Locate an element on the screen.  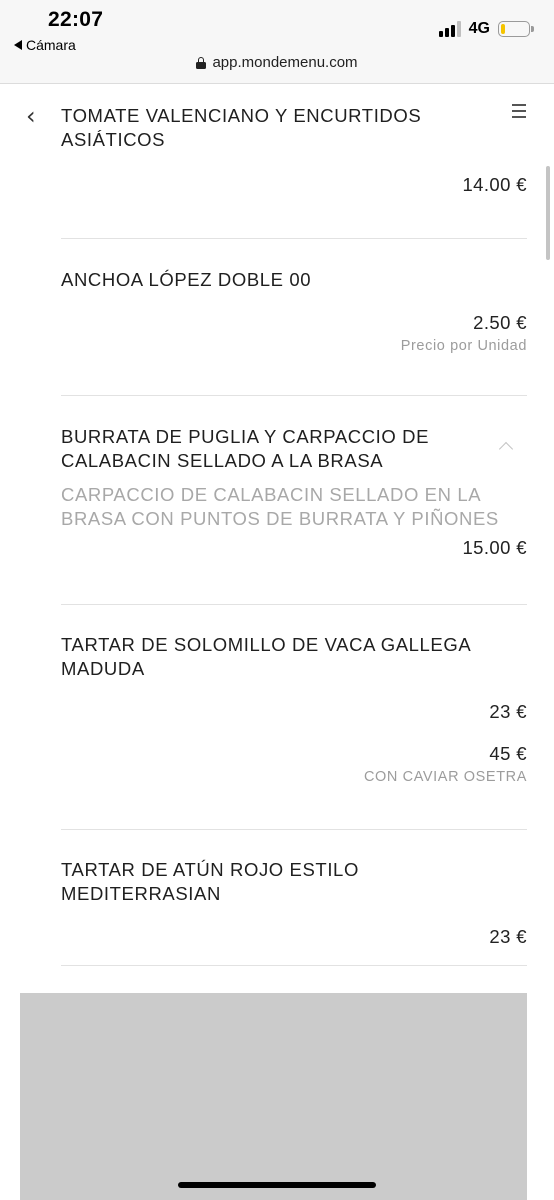
battery-icon is located at coordinates (516, 29).